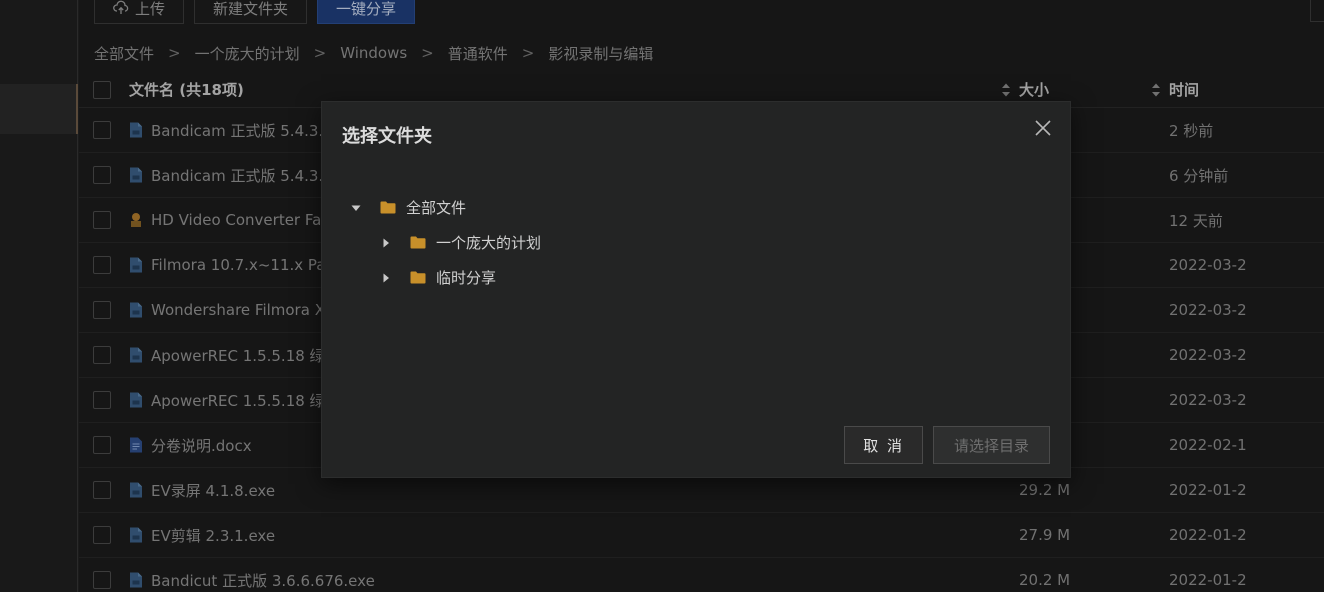  I want to click on folder-tree: 全部文件 一个庞大的计划 临时分享, so click(445, 242).